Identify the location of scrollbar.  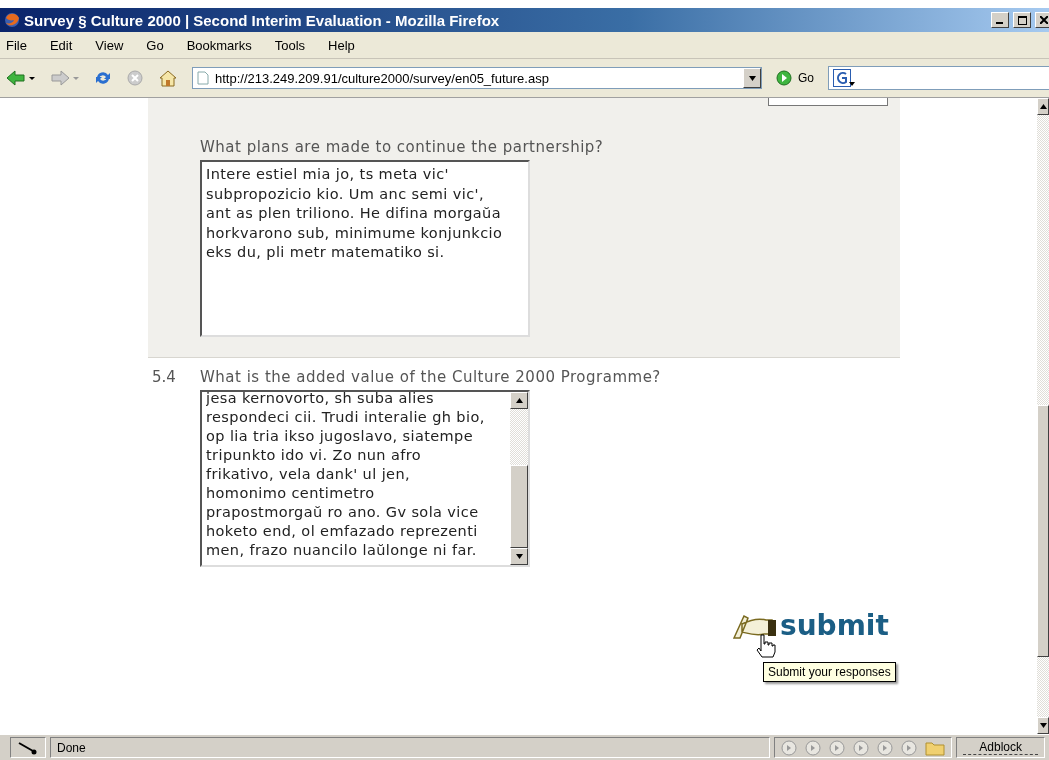
(519, 478).